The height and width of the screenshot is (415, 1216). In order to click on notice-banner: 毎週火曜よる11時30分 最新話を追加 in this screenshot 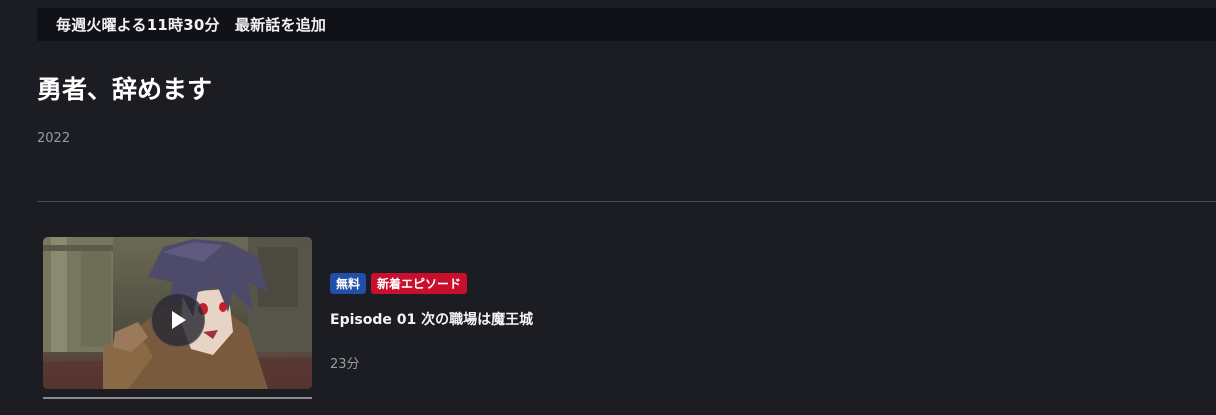, I will do `click(626, 24)`.